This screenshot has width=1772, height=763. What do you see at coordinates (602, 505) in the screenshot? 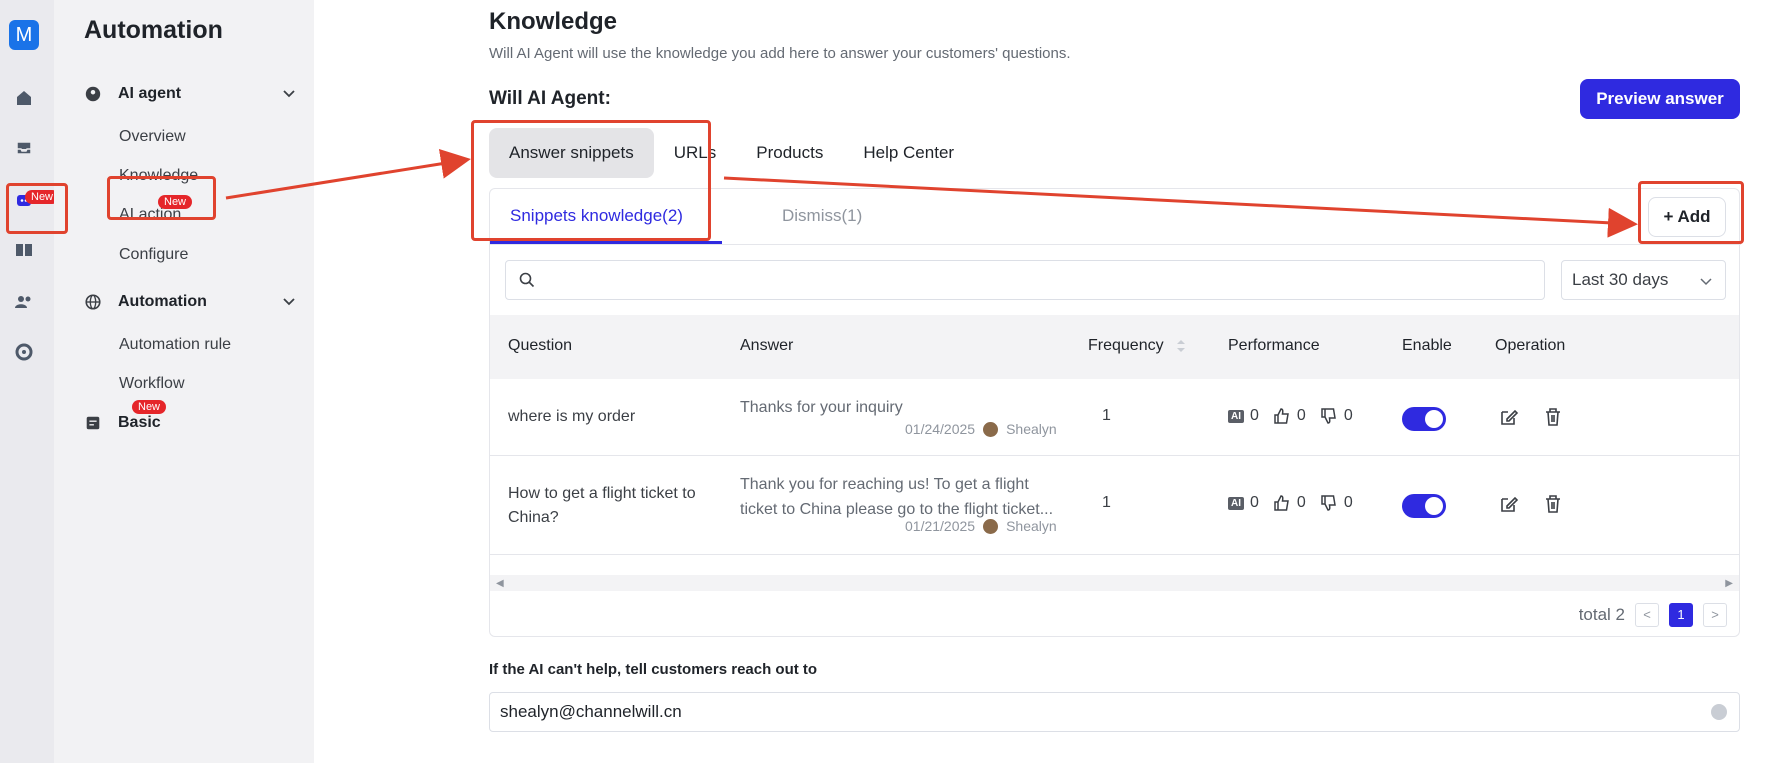
I see `question-cell: How to get a flight ticket to China?` at bounding box center [602, 505].